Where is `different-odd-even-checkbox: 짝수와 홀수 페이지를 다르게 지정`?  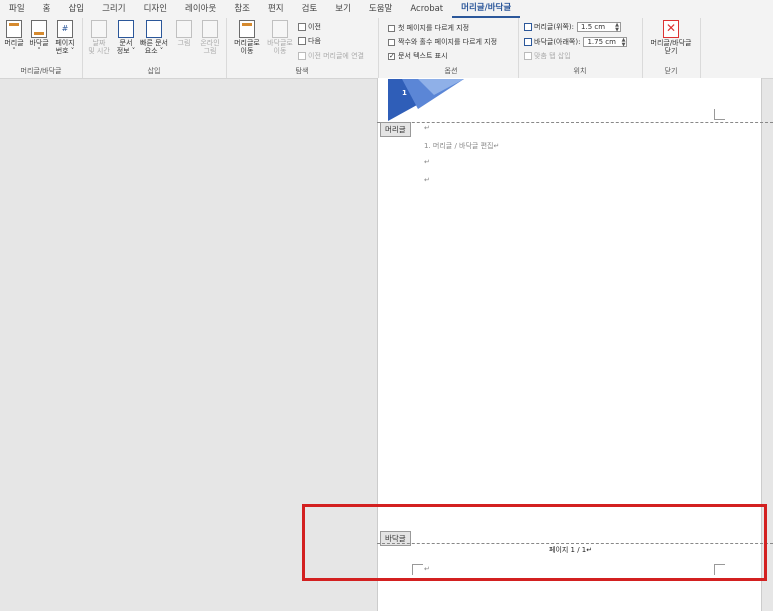 different-odd-even-checkbox: 짝수와 홀수 페이지를 다르게 지정 is located at coordinates (442, 42).